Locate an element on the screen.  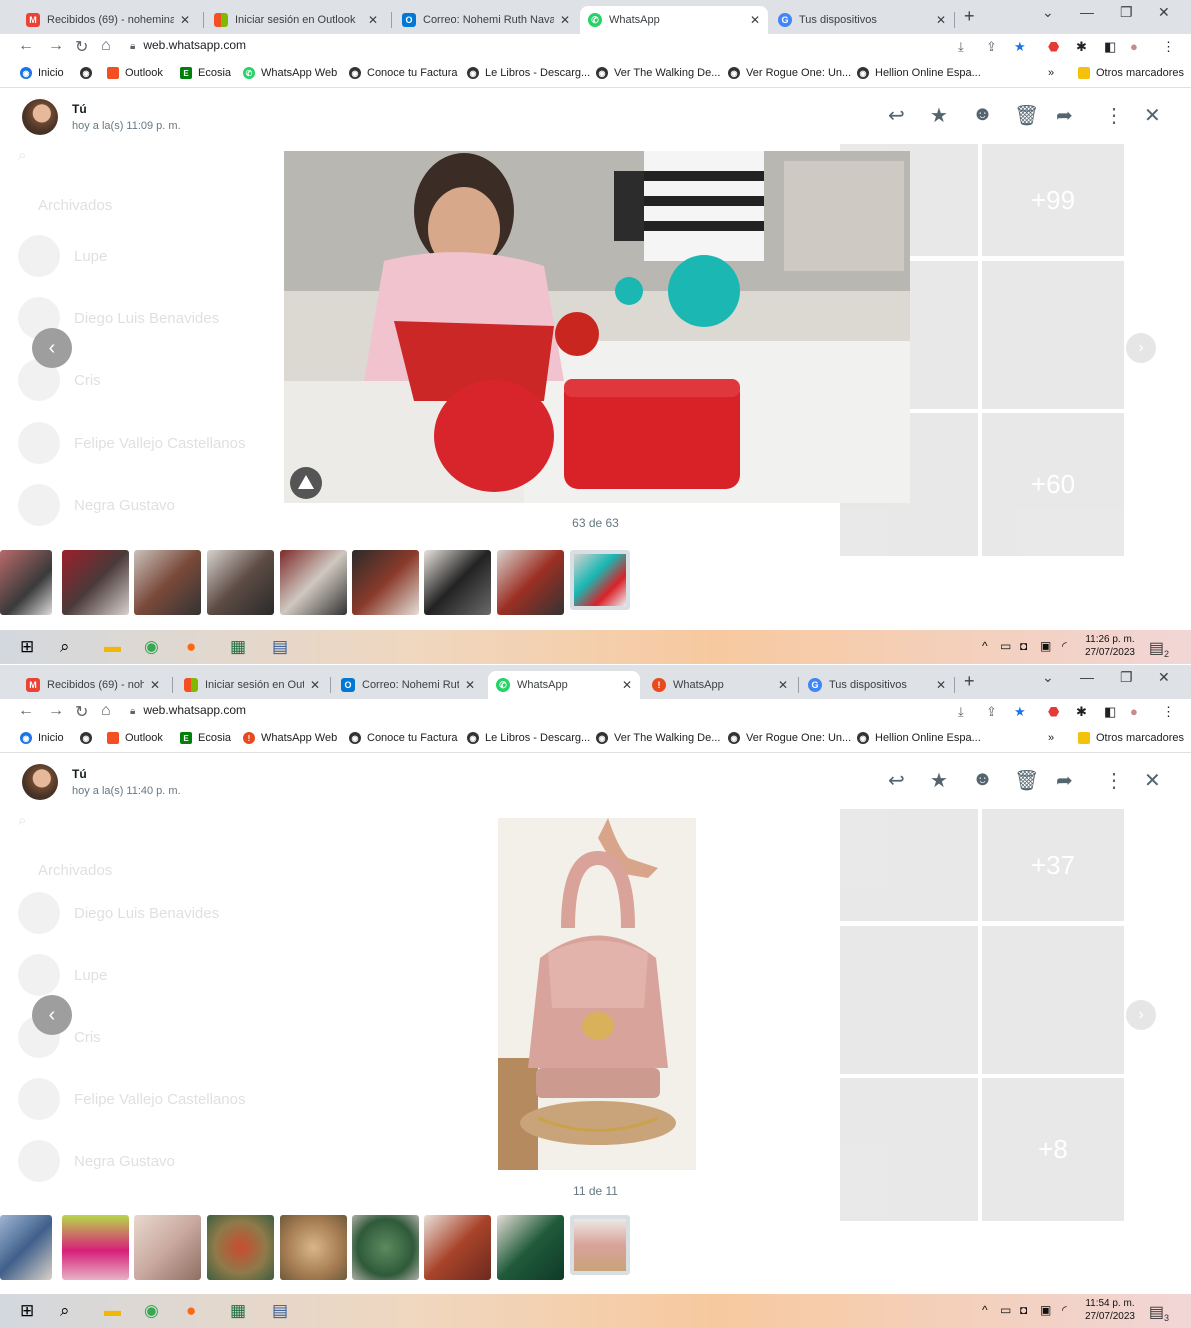
tab-outlook-mail: O Correo: Nohemi Ruth Navarr ✕ is located at coordinates (486, 20).